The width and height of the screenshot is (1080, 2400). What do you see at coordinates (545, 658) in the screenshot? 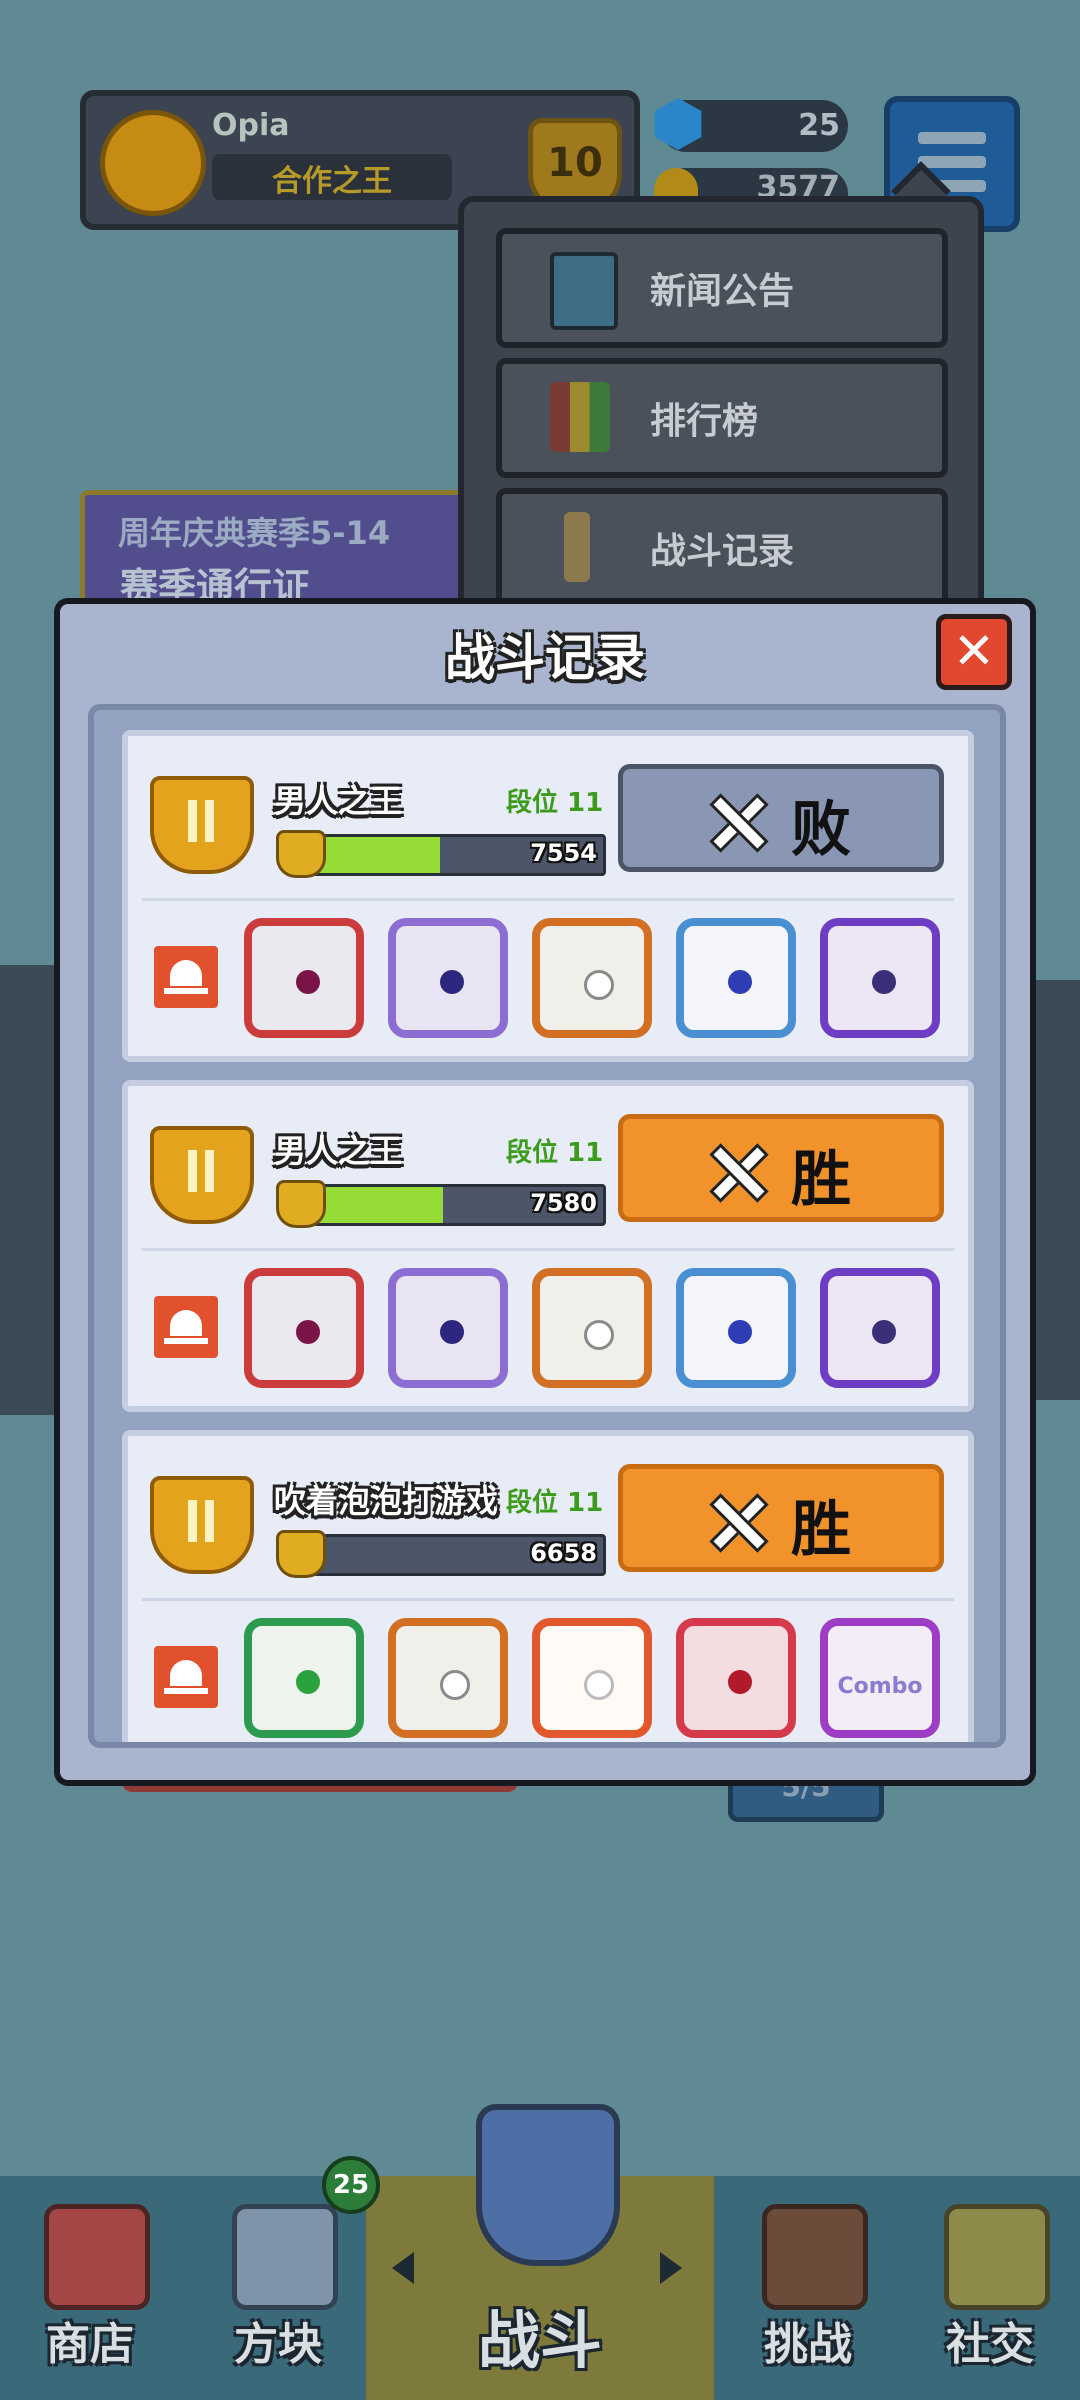
I see `dialog-title: 战斗记录` at bounding box center [545, 658].